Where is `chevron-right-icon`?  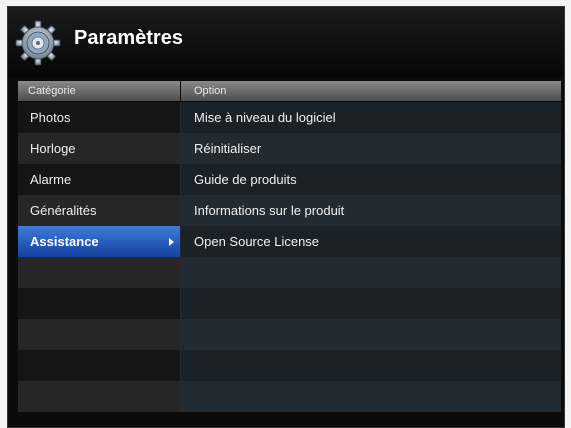 chevron-right-icon is located at coordinates (171, 242).